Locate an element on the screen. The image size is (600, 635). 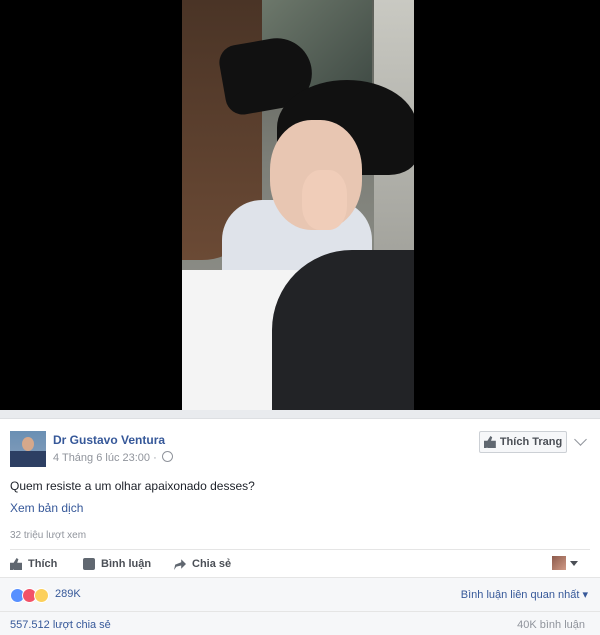
post-meta: 4 Tháng 6 lúc 23:00 · is located at coordinates (113, 457).